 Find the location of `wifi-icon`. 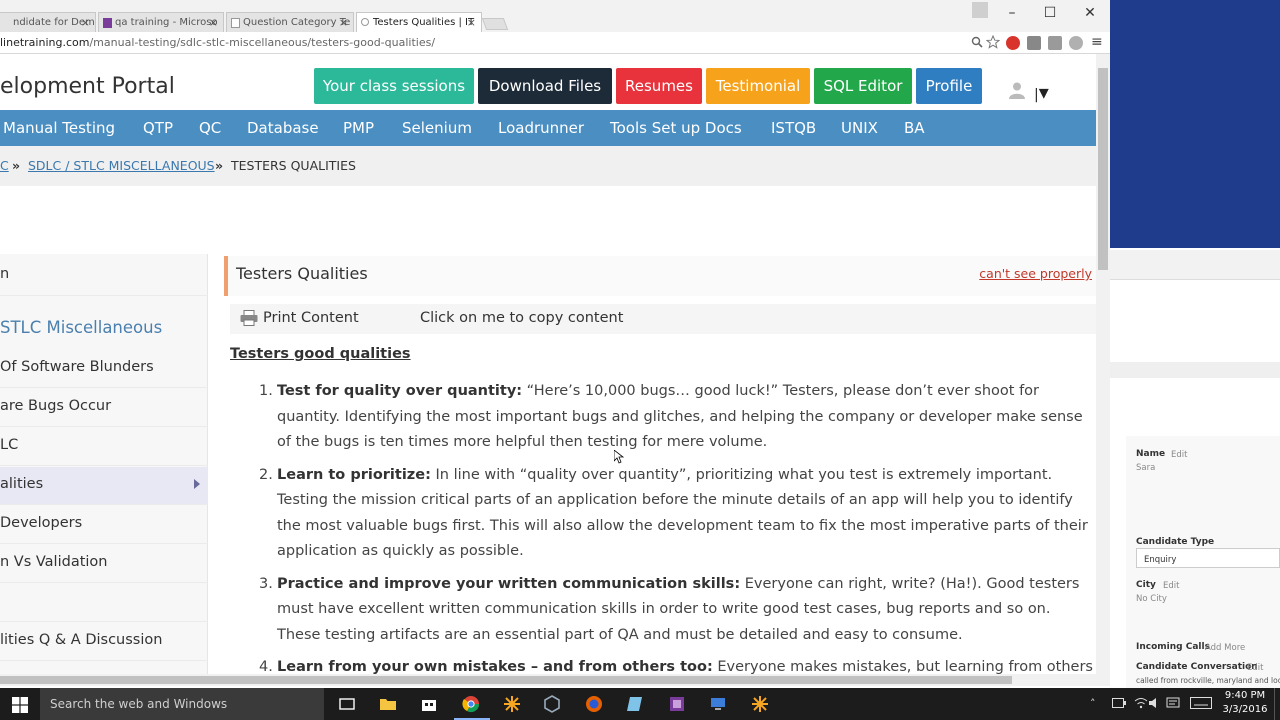

wifi-icon is located at coordinates (1141, 703).